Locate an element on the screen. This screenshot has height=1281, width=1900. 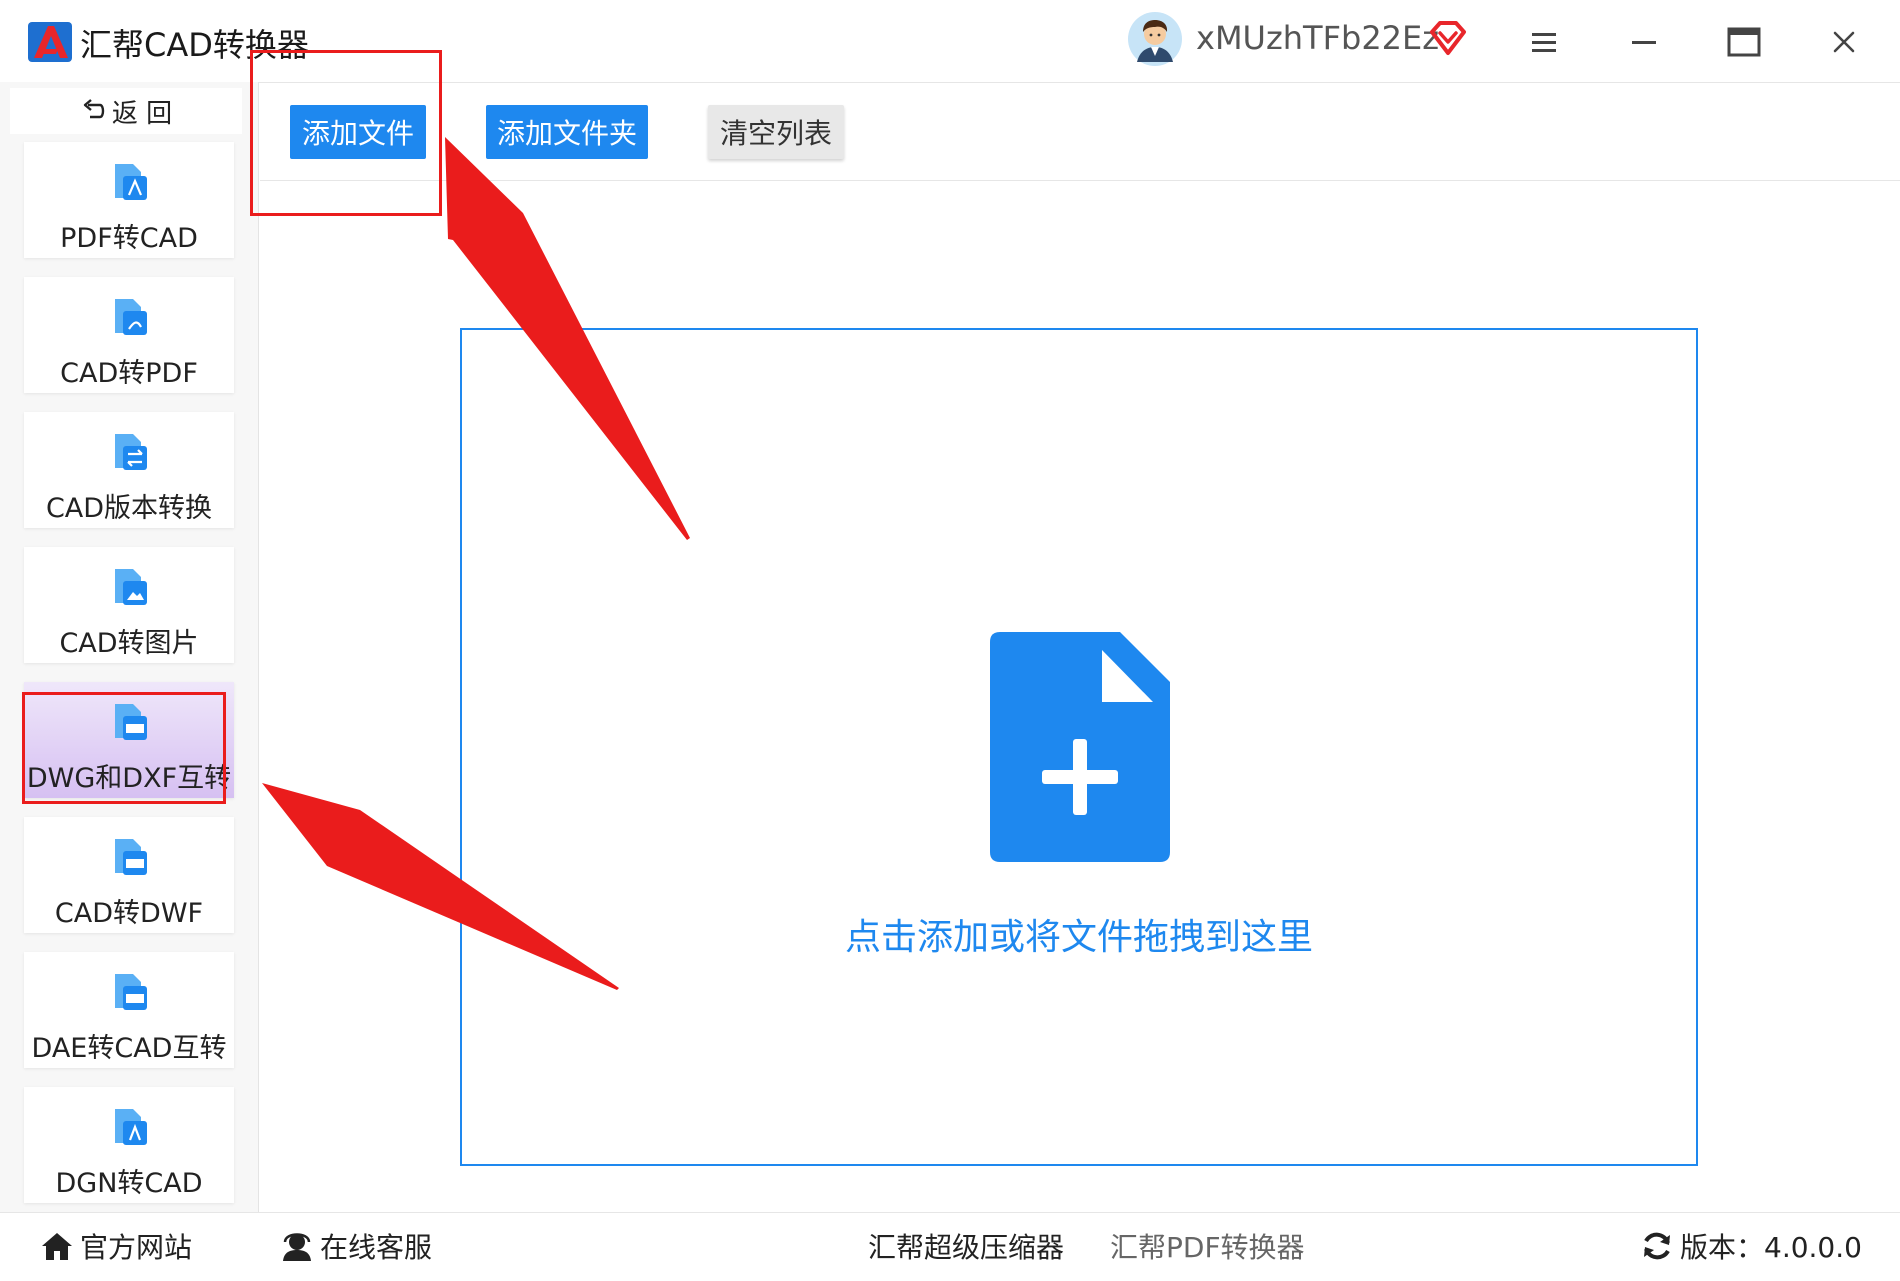
refresh-icon is located at coordinates (1657, 1246).